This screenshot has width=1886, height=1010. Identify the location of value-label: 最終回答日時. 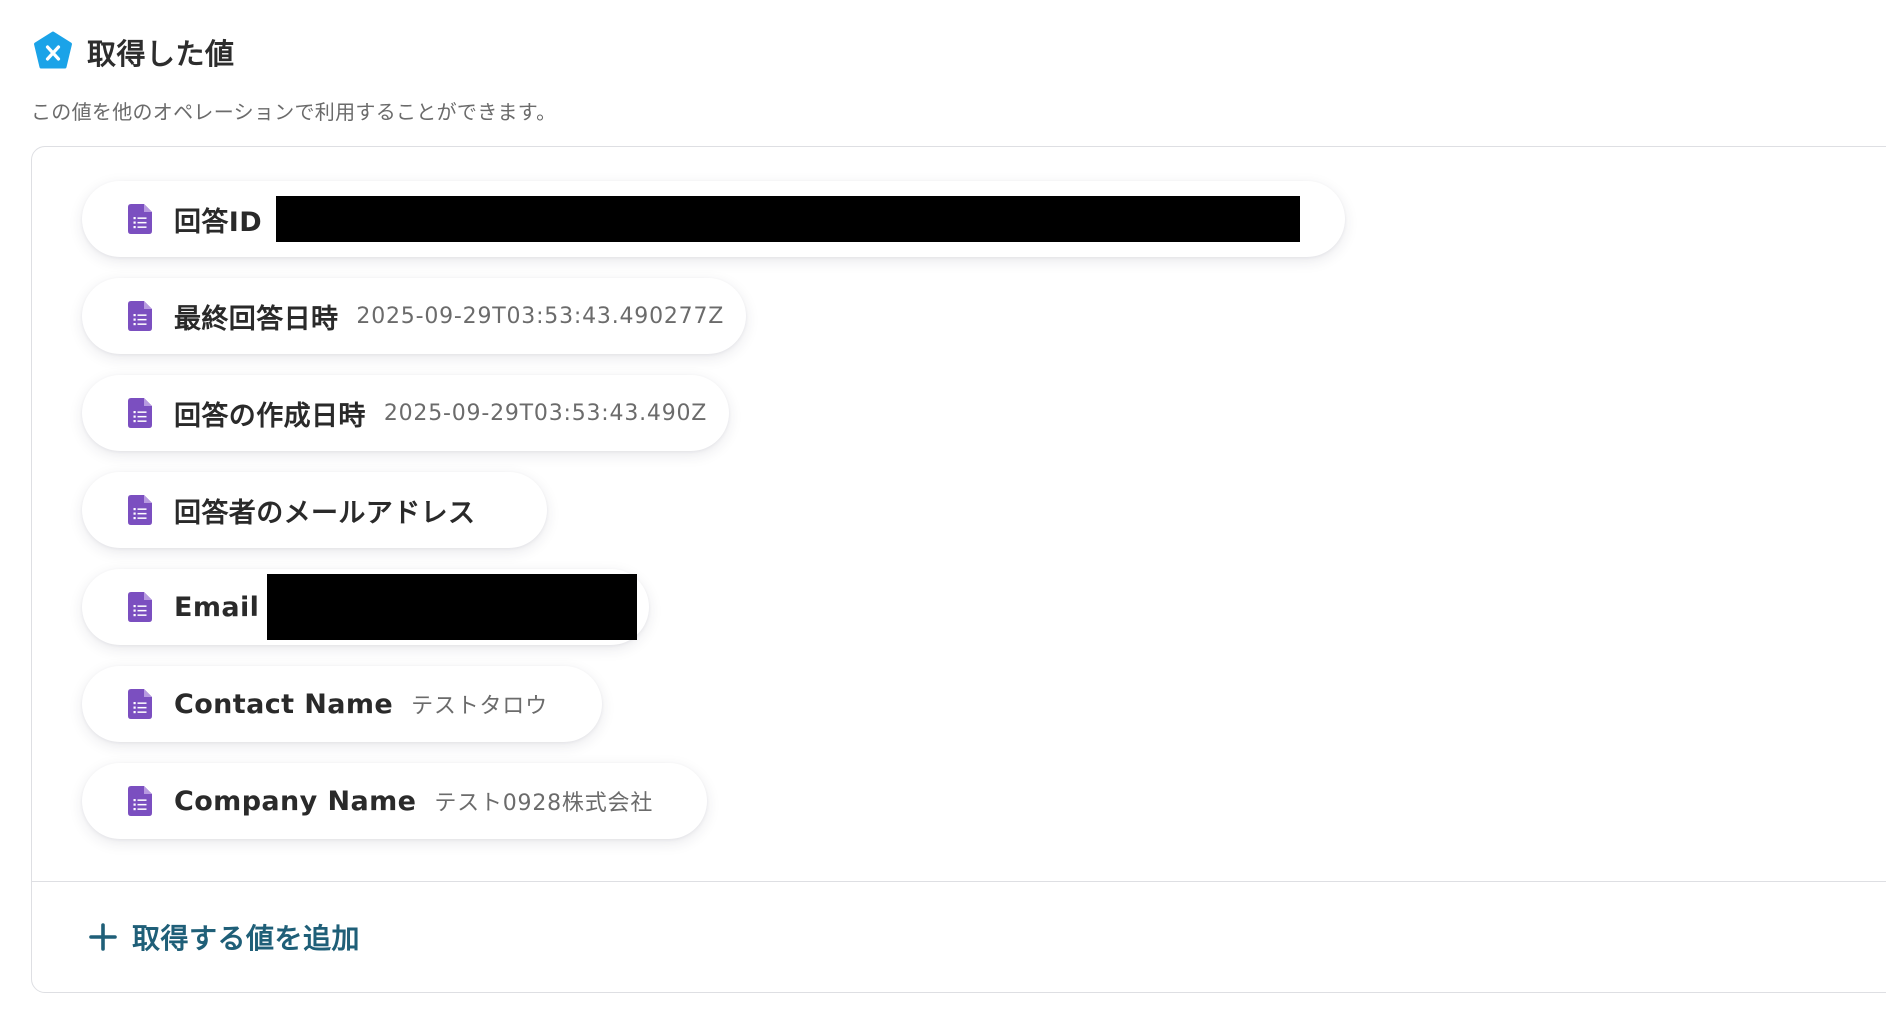
(256, 319).